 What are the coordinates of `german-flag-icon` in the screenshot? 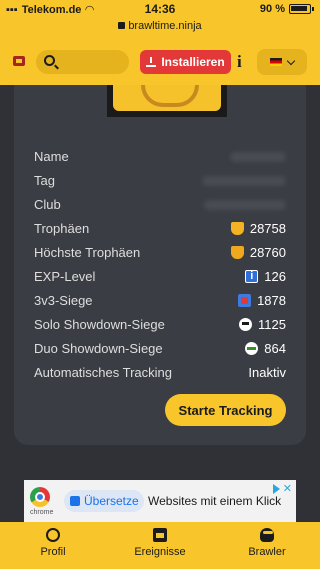 It's located at (276, 62).